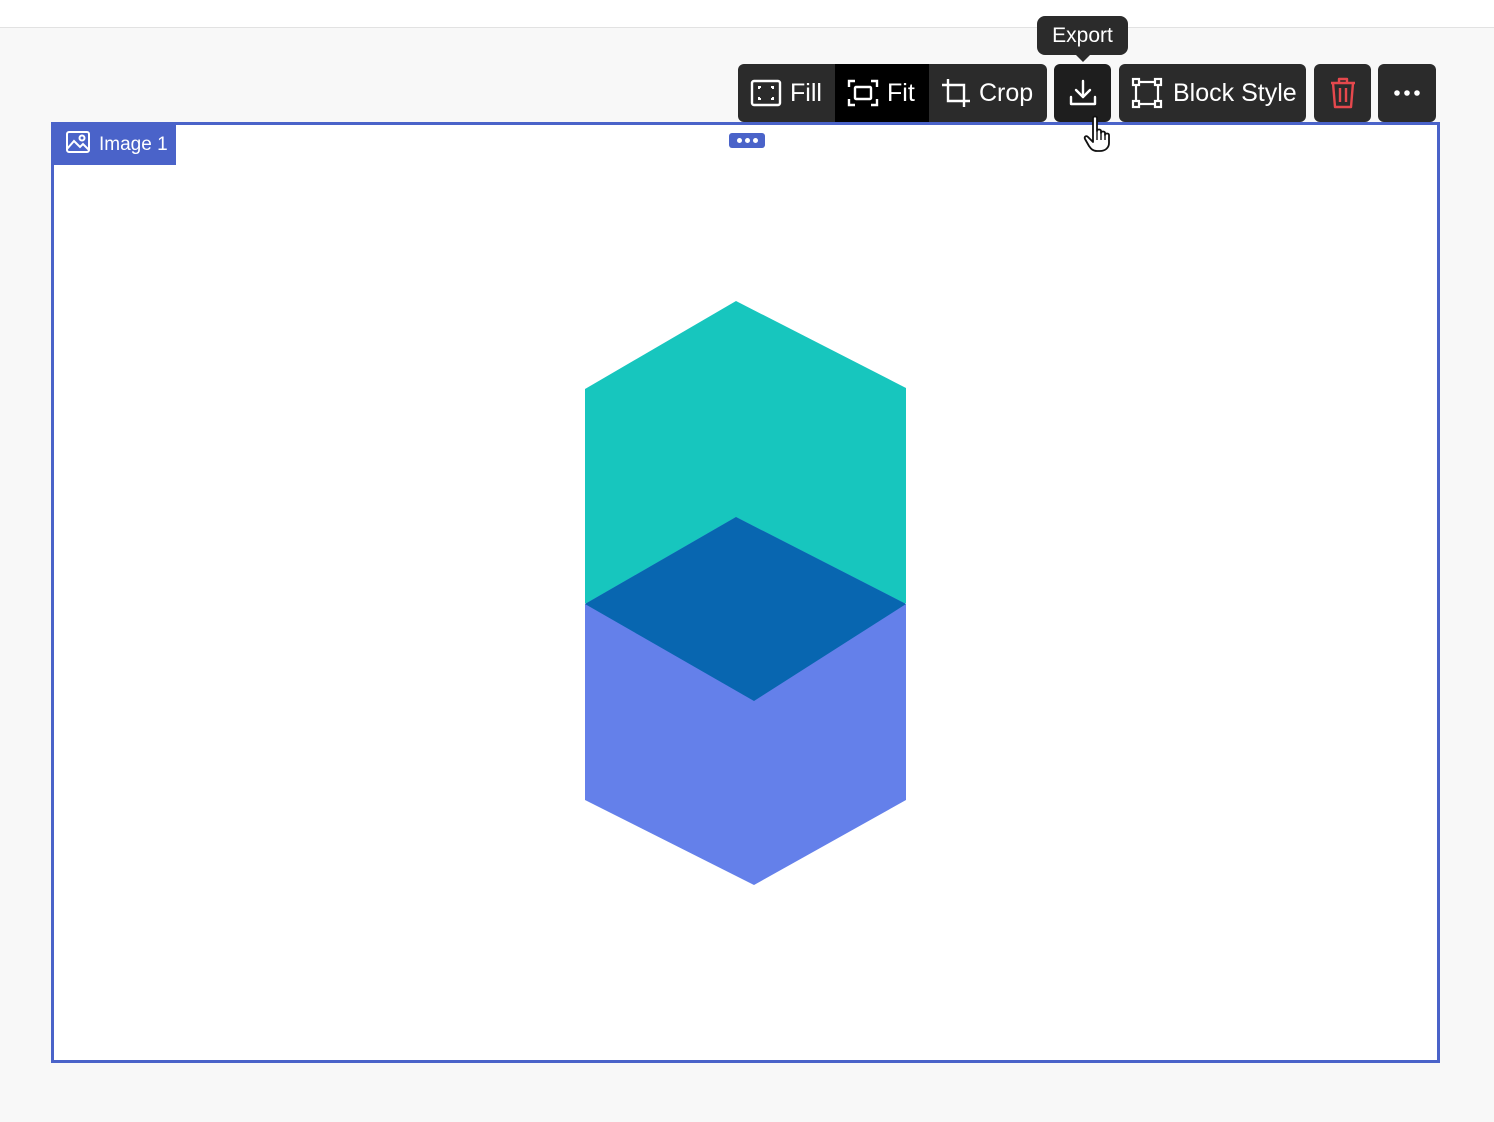  What do you see at coordinates (1235, 92) in the screenshot?
I see `block-style-label: Block Style` at bounding box center [1235, 92].